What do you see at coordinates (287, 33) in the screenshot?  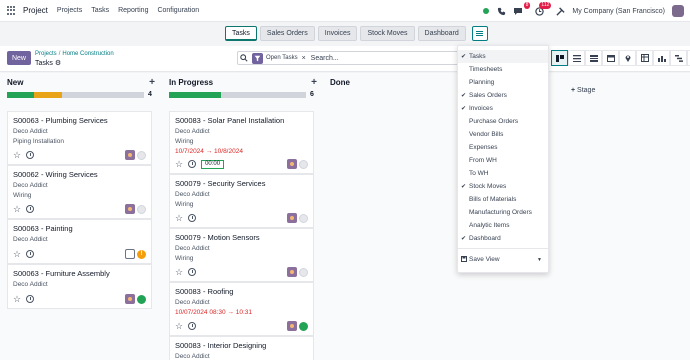 I see `tab-sales-orders: Sales Orders` at bounding box center [287, 33].